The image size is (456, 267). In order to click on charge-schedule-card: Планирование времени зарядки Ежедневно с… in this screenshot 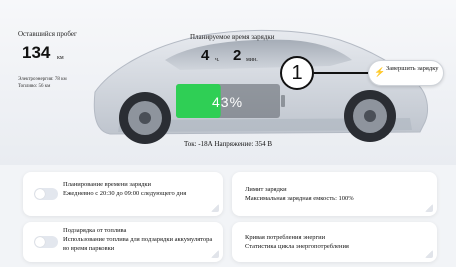, I will do `click(123, 194)`.